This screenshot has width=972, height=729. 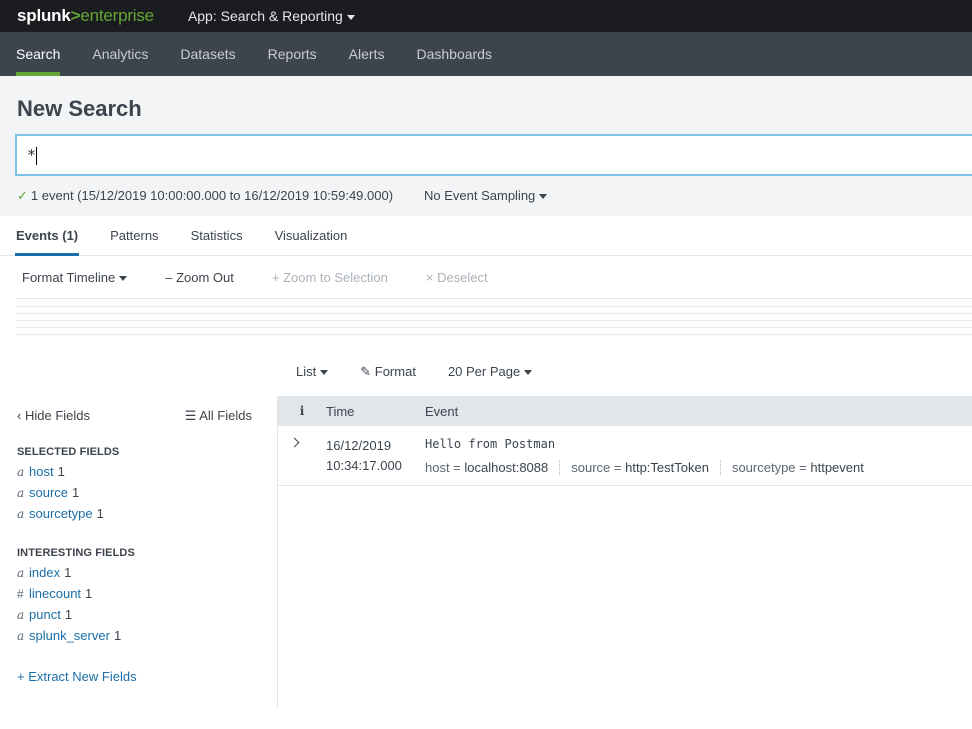 I want to click on field-value: httpevent, so click(x=837, y=467).